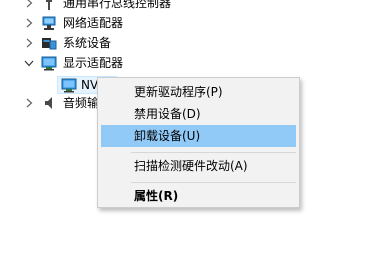 This screenshot has height=254, width=380. What do you see at coordinates (198, 92) in the screenshot?
I see `menu-item-update-driver: 更新驱动程序(P)` at bounding box center [198, 92].